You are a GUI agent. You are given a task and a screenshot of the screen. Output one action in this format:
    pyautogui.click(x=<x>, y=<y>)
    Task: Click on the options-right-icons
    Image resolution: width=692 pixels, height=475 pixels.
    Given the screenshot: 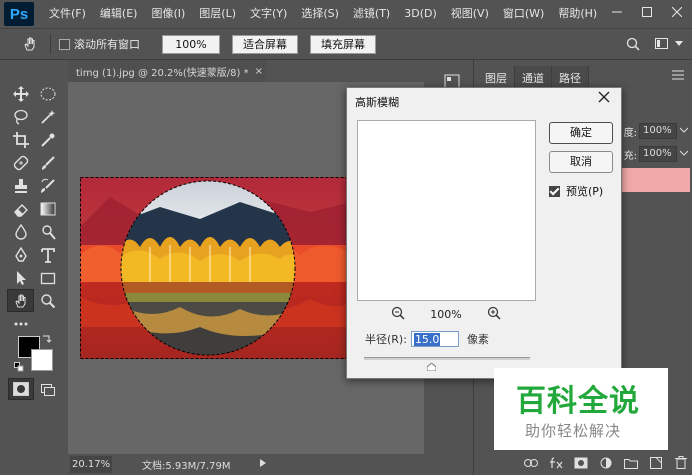 What is the action you would take?
    pyautogui.click(x=653, y=44)
    